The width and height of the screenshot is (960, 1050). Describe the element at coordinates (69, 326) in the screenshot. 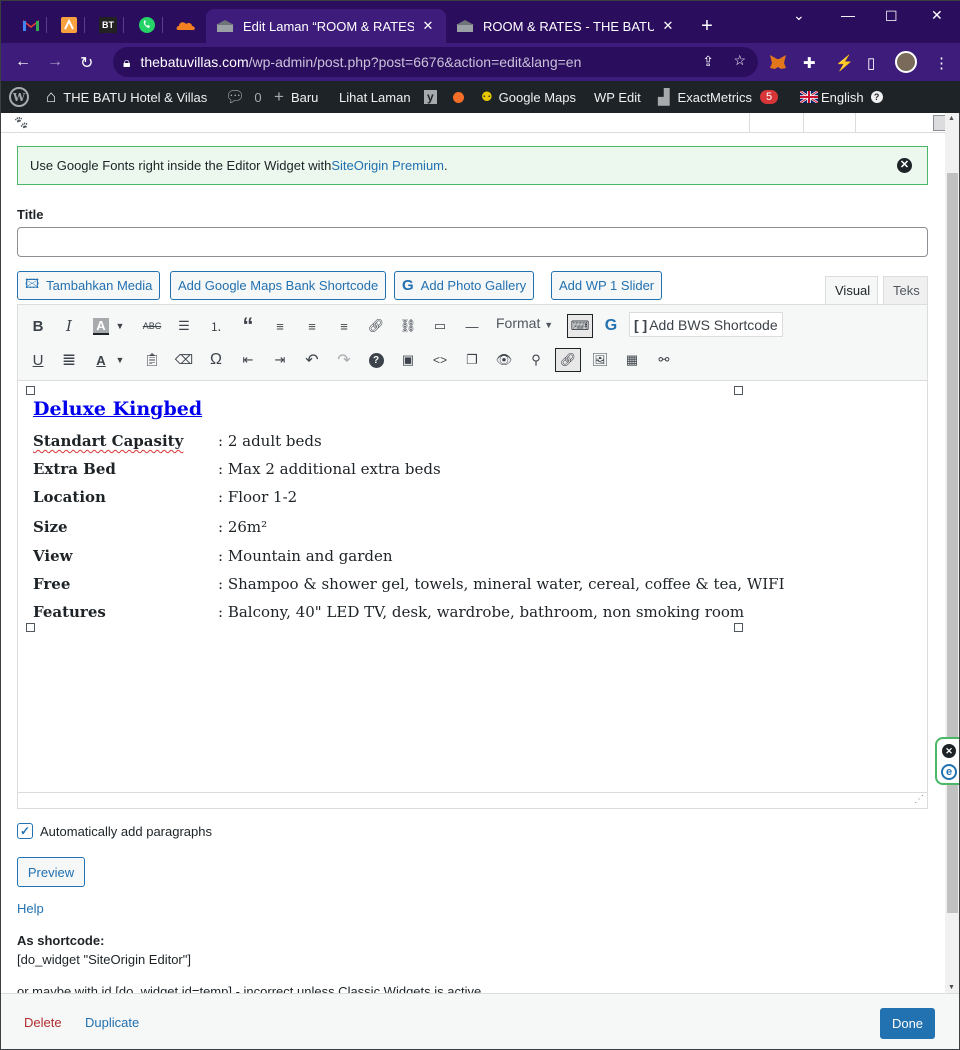

I see `italic-icon: I` at that location.